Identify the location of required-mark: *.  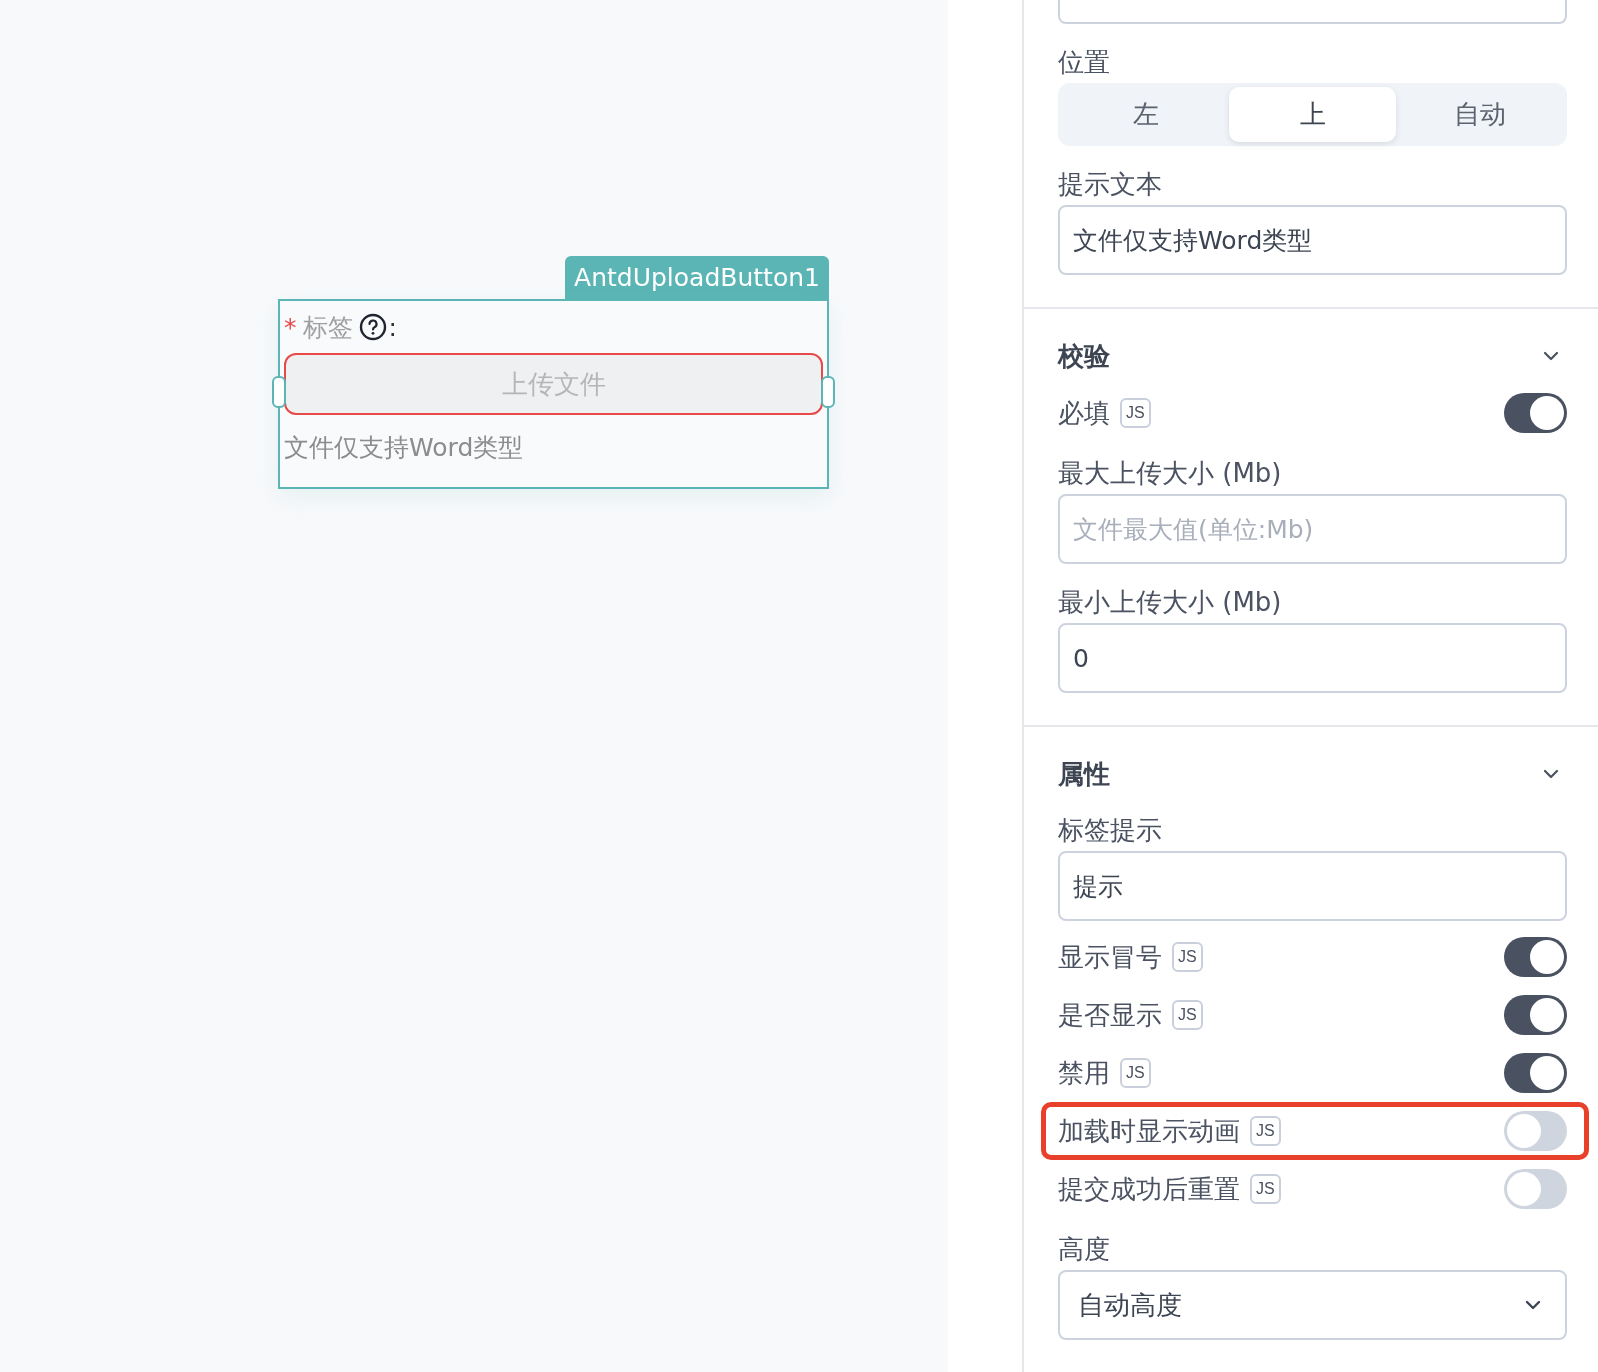
(290, 327).